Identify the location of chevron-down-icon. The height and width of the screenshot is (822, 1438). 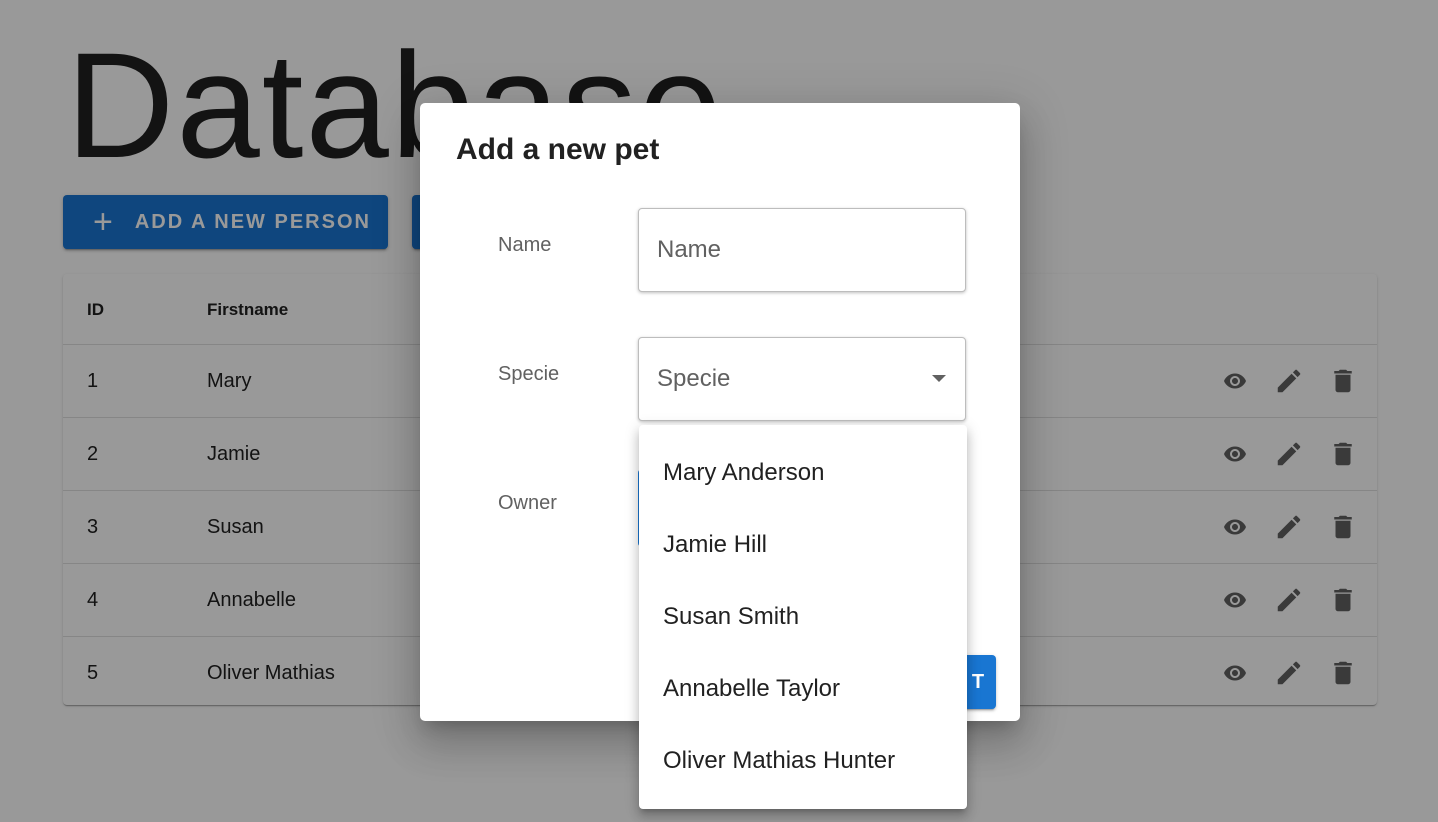
(939, 378).